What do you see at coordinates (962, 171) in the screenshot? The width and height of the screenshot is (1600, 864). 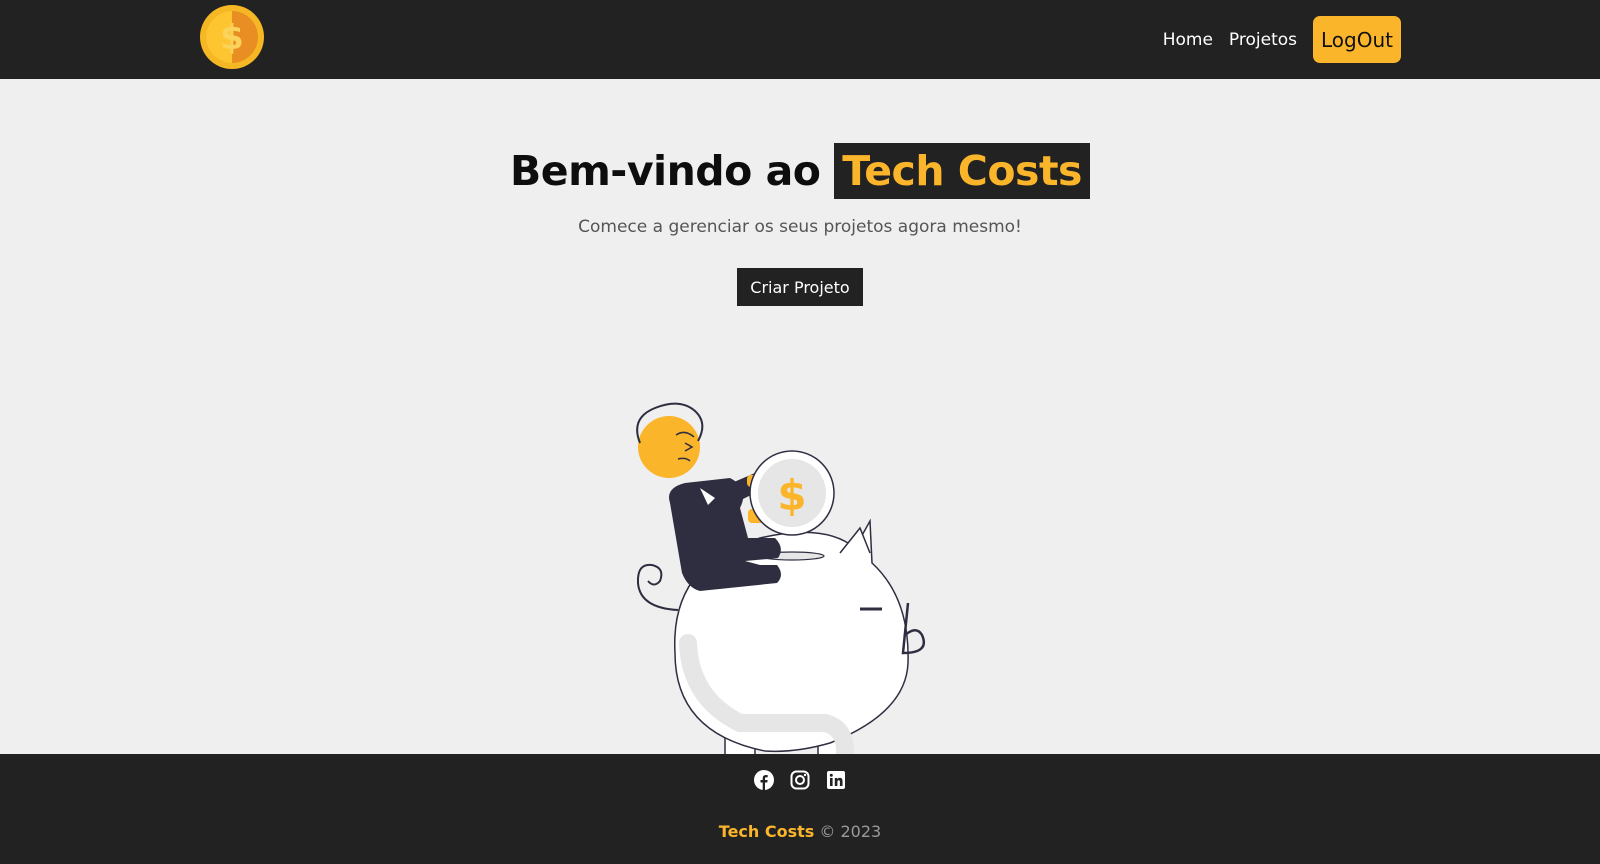 I see `hero-title-highlight: Tech Costs` at bounding box center [962, 171].